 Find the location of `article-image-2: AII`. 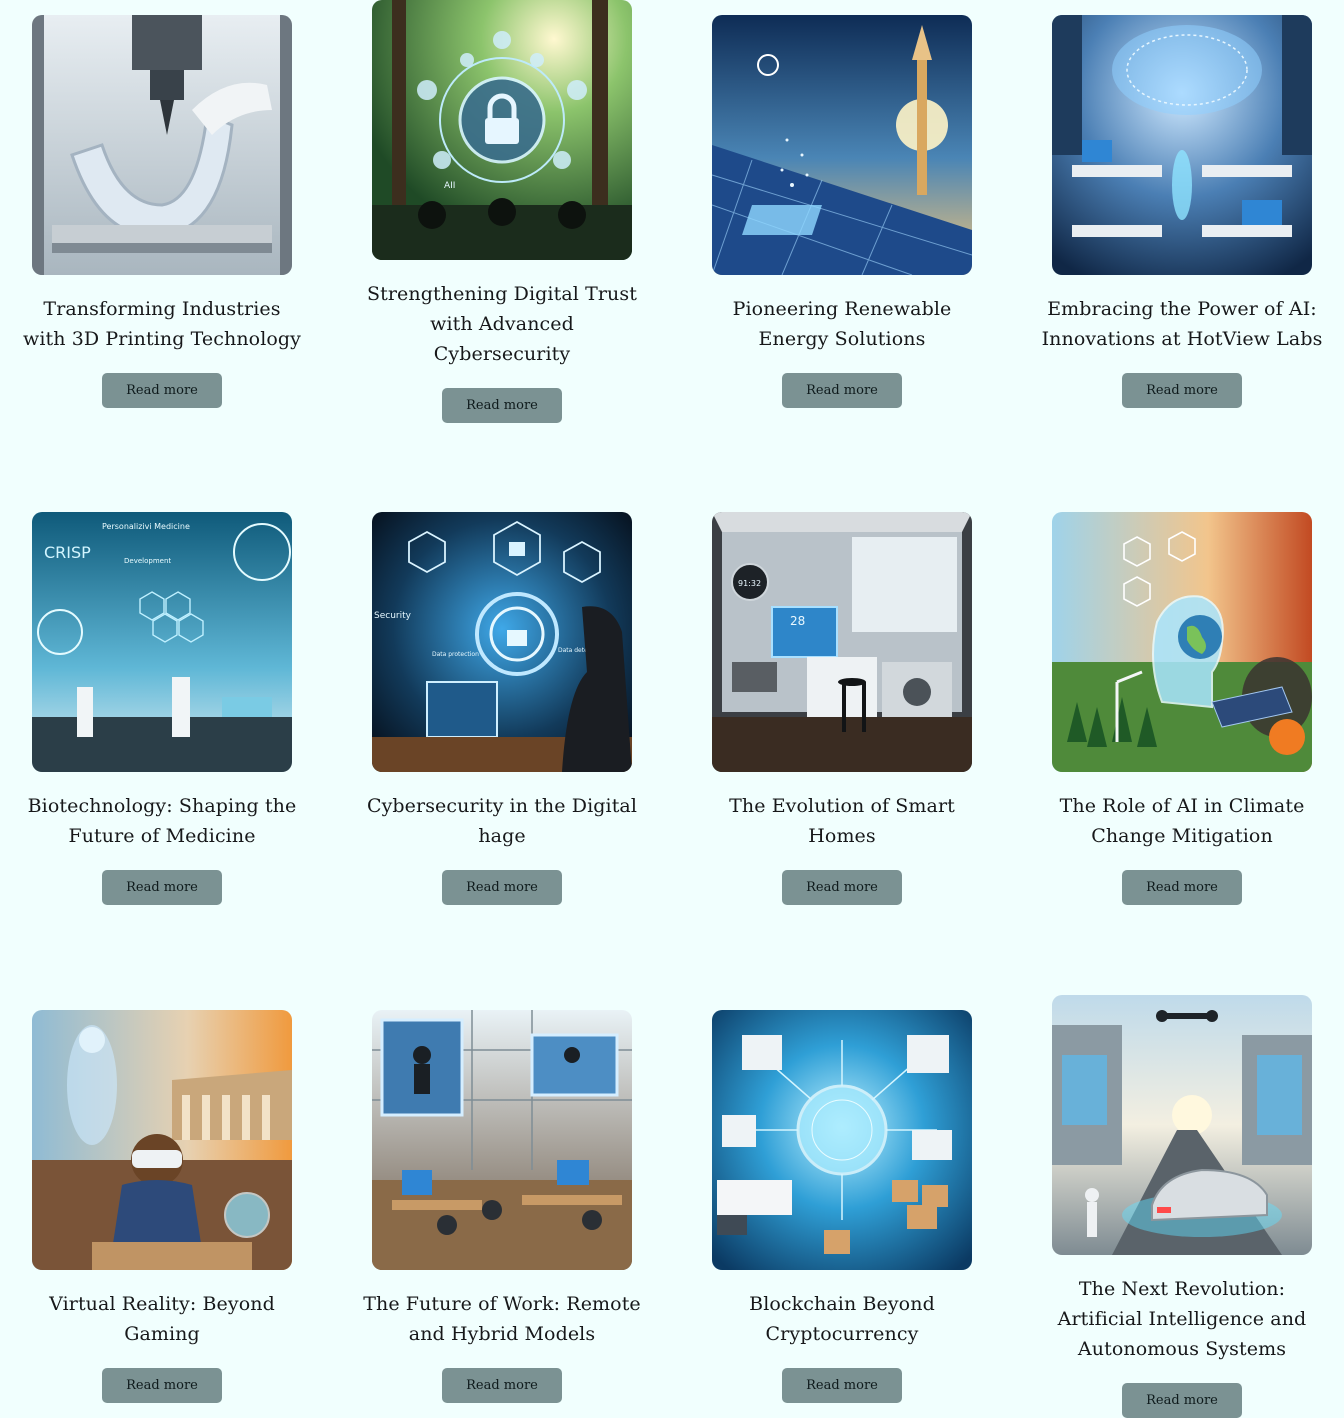

article-image-2: AII is located at coordinates (502, 130).